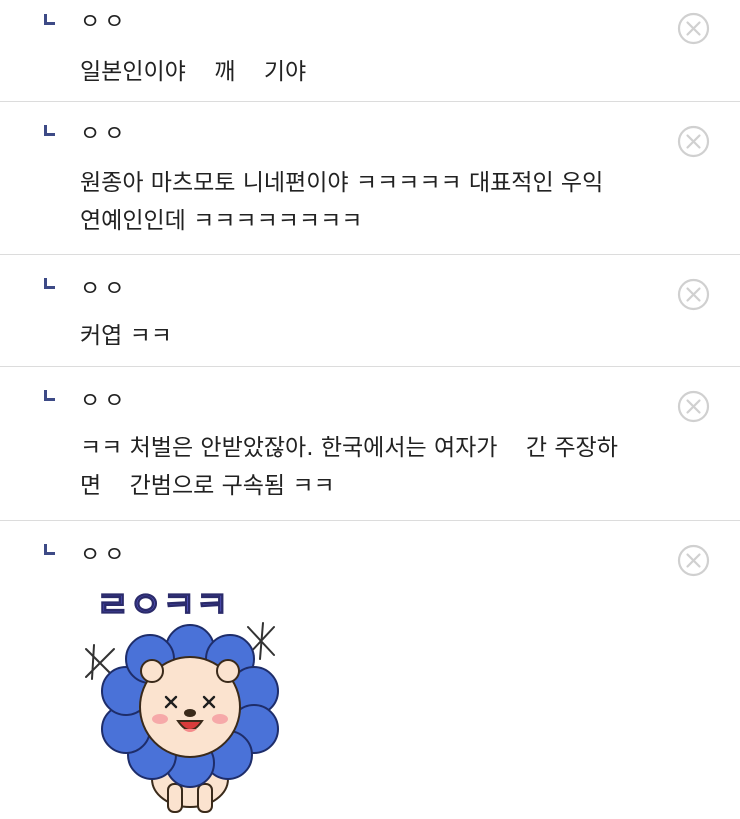 The width and height of the screenshot is (740, 819). I want to click on reply-item: ㅇㅇ 일본인이야 ᅟᅠ깨ᅟ 기야, so click(370, 51).